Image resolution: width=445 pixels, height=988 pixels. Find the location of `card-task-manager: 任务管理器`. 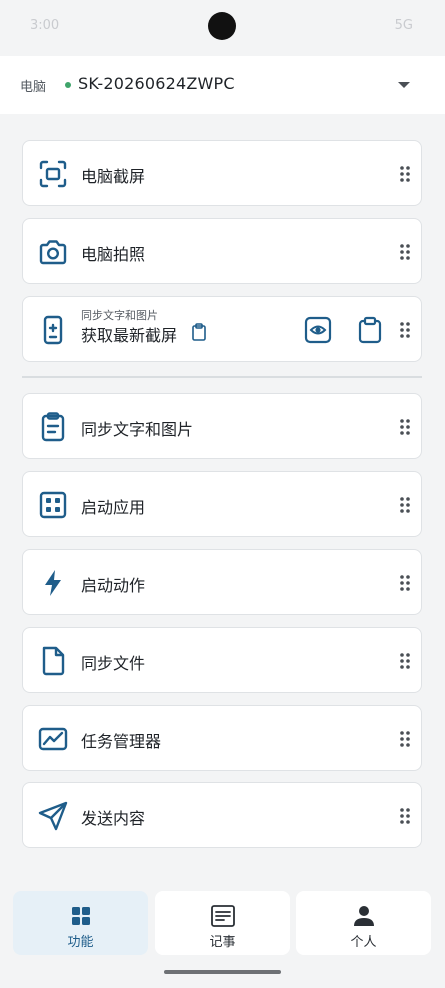

card-task-manager: 任务管理器 is located at coordinates (222, 738).